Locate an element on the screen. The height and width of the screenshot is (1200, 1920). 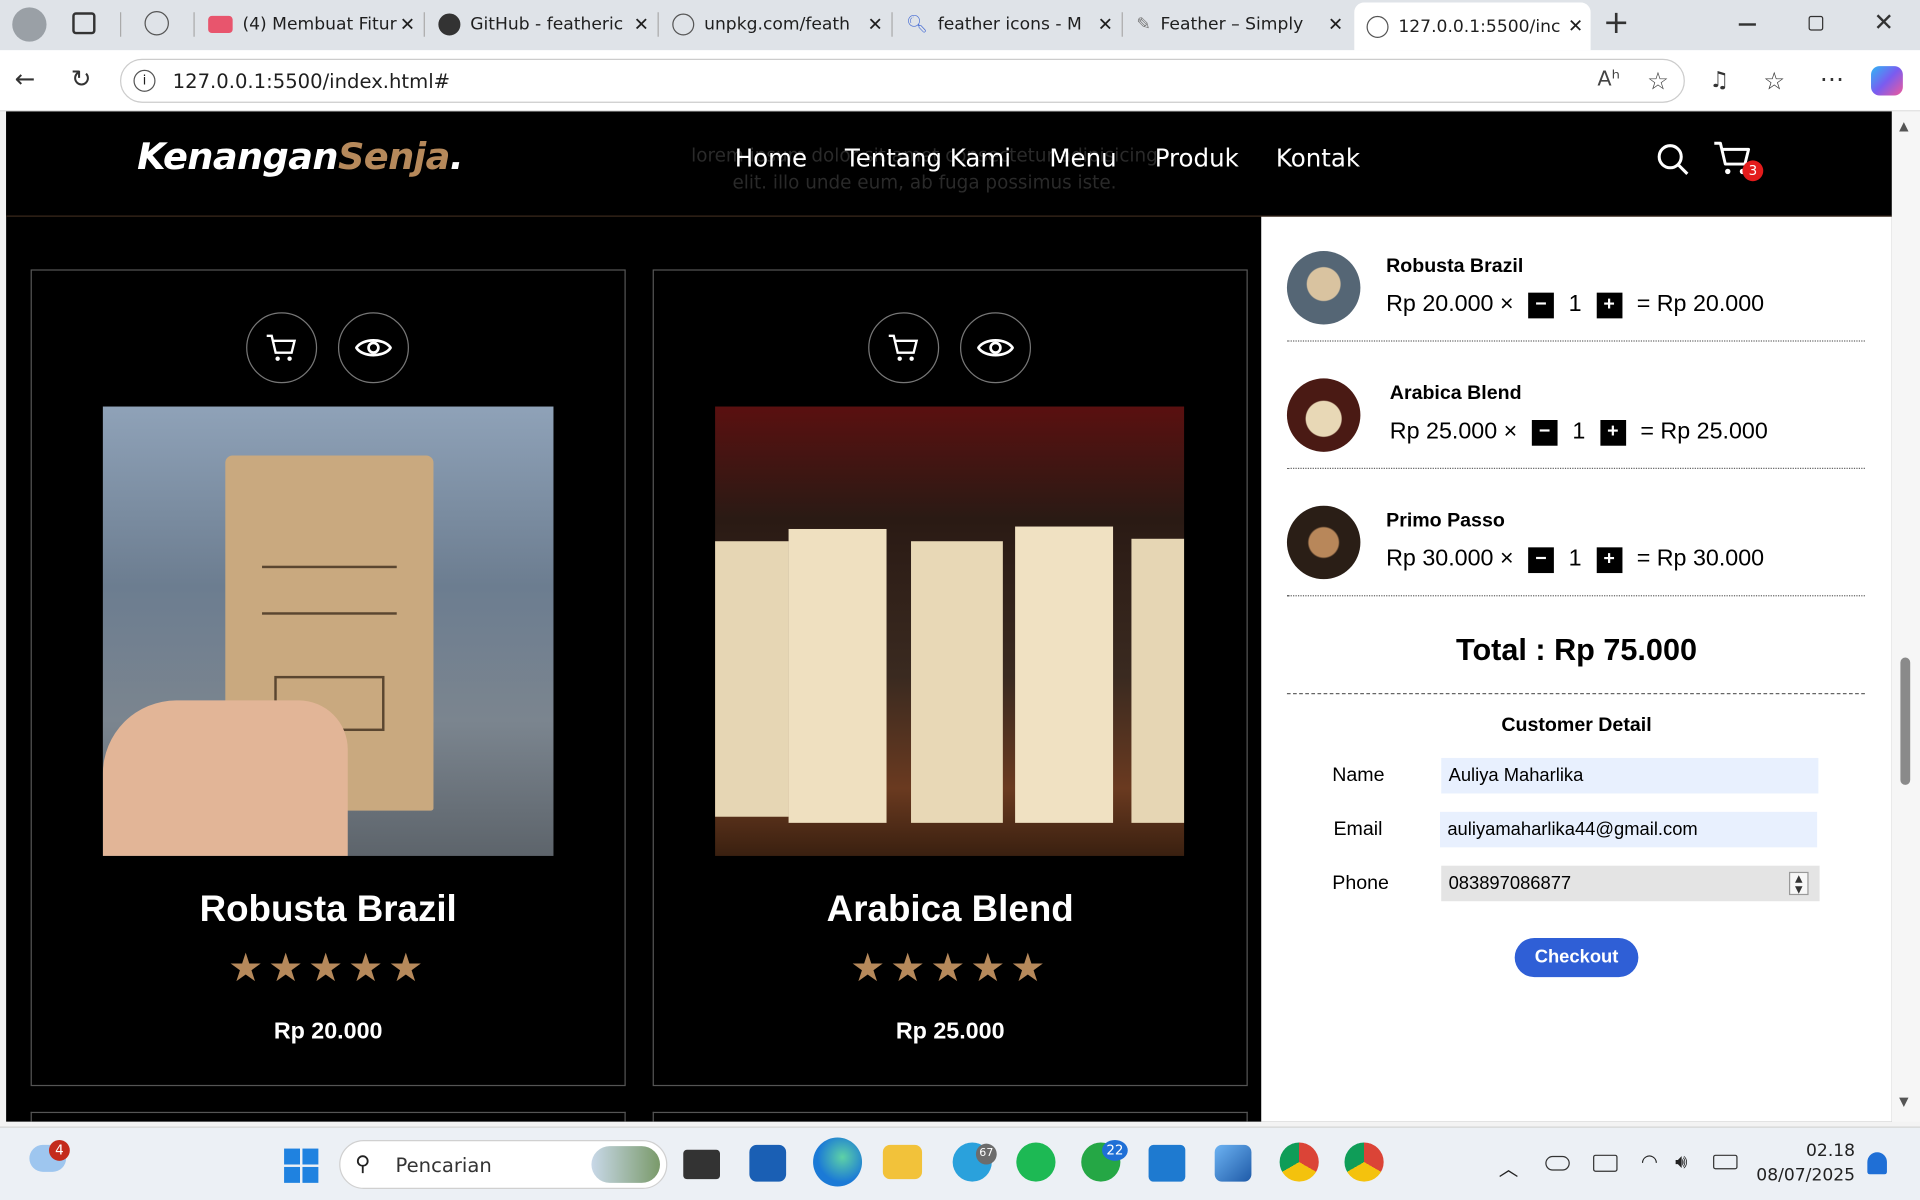
tab-search: 🔍︎ feather icons - M ✕ is located at coordinates (1007, 24).